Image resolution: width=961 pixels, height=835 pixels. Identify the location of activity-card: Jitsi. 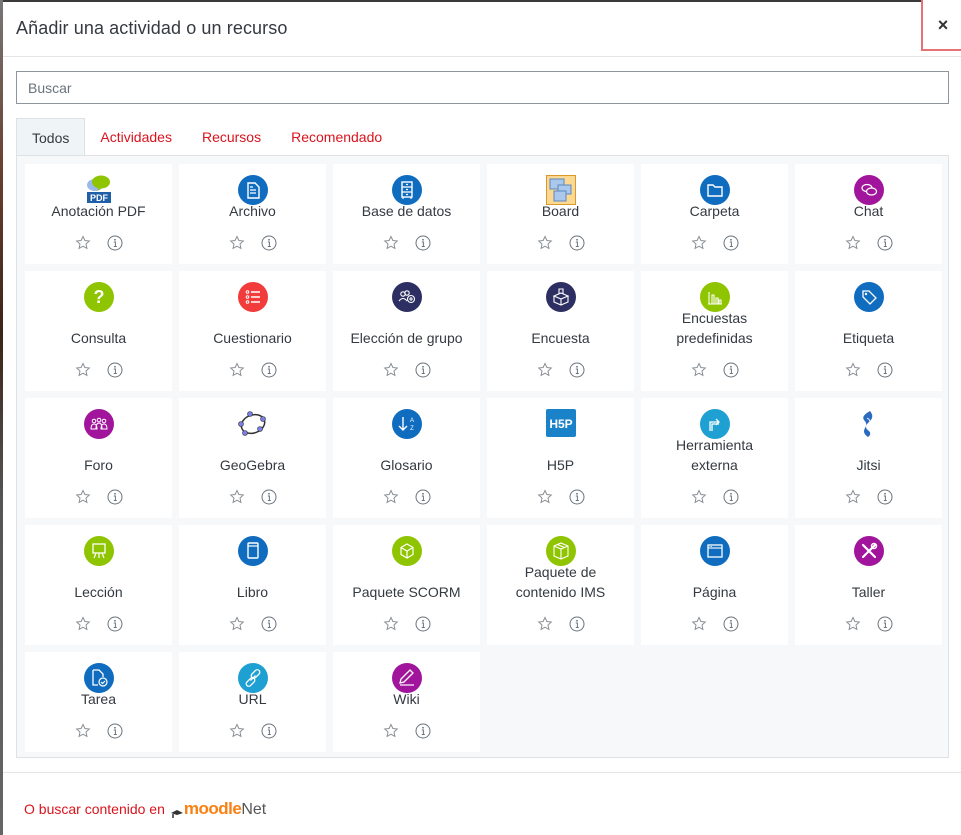
(868, 458).